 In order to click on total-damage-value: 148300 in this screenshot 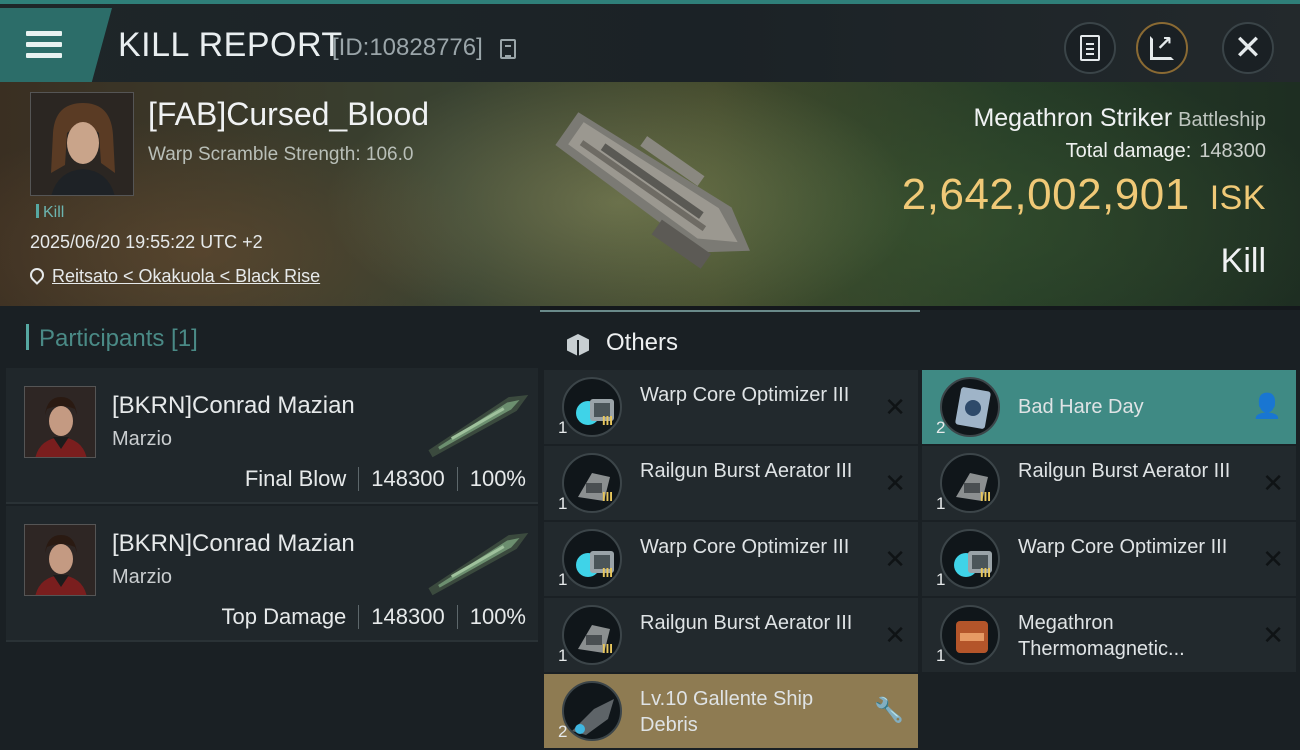, I will do `click(1232, 151)`.